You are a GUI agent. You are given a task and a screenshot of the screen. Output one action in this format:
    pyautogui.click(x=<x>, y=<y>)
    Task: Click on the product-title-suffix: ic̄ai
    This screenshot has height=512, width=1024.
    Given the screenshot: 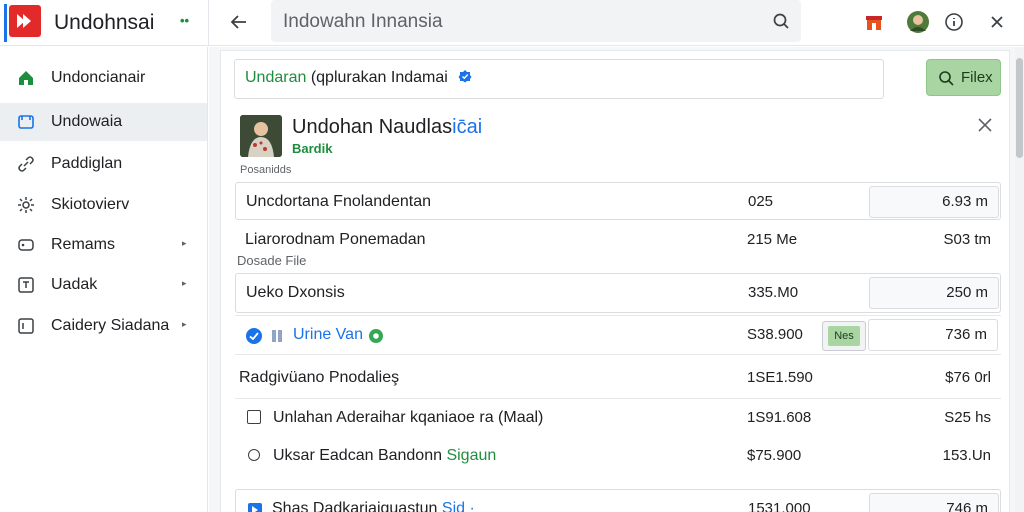 What is the action you would take?
    pyautogui.click(x=467, y=127)
    